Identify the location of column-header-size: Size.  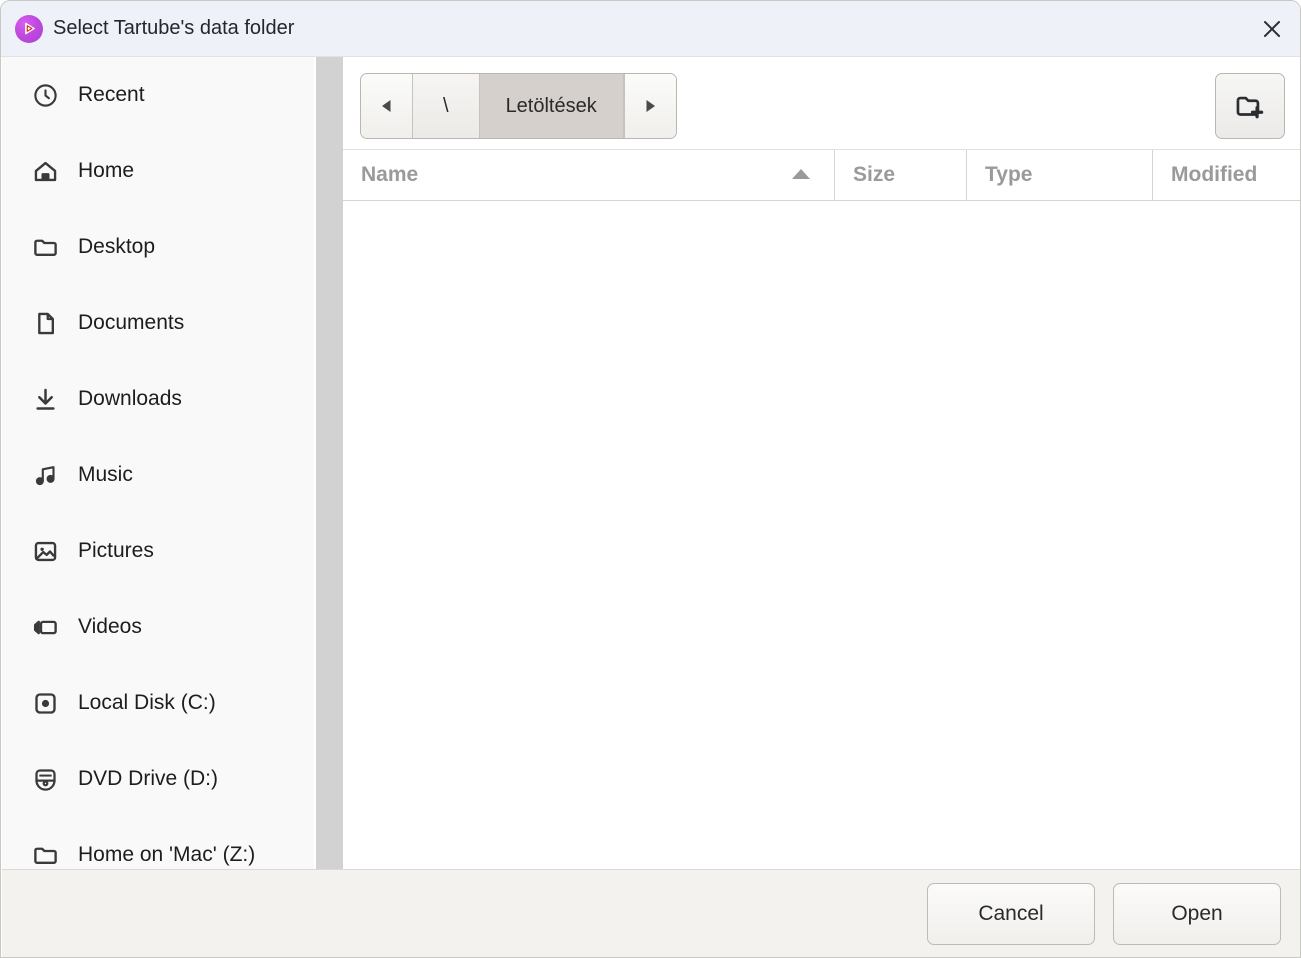
(901, 175).